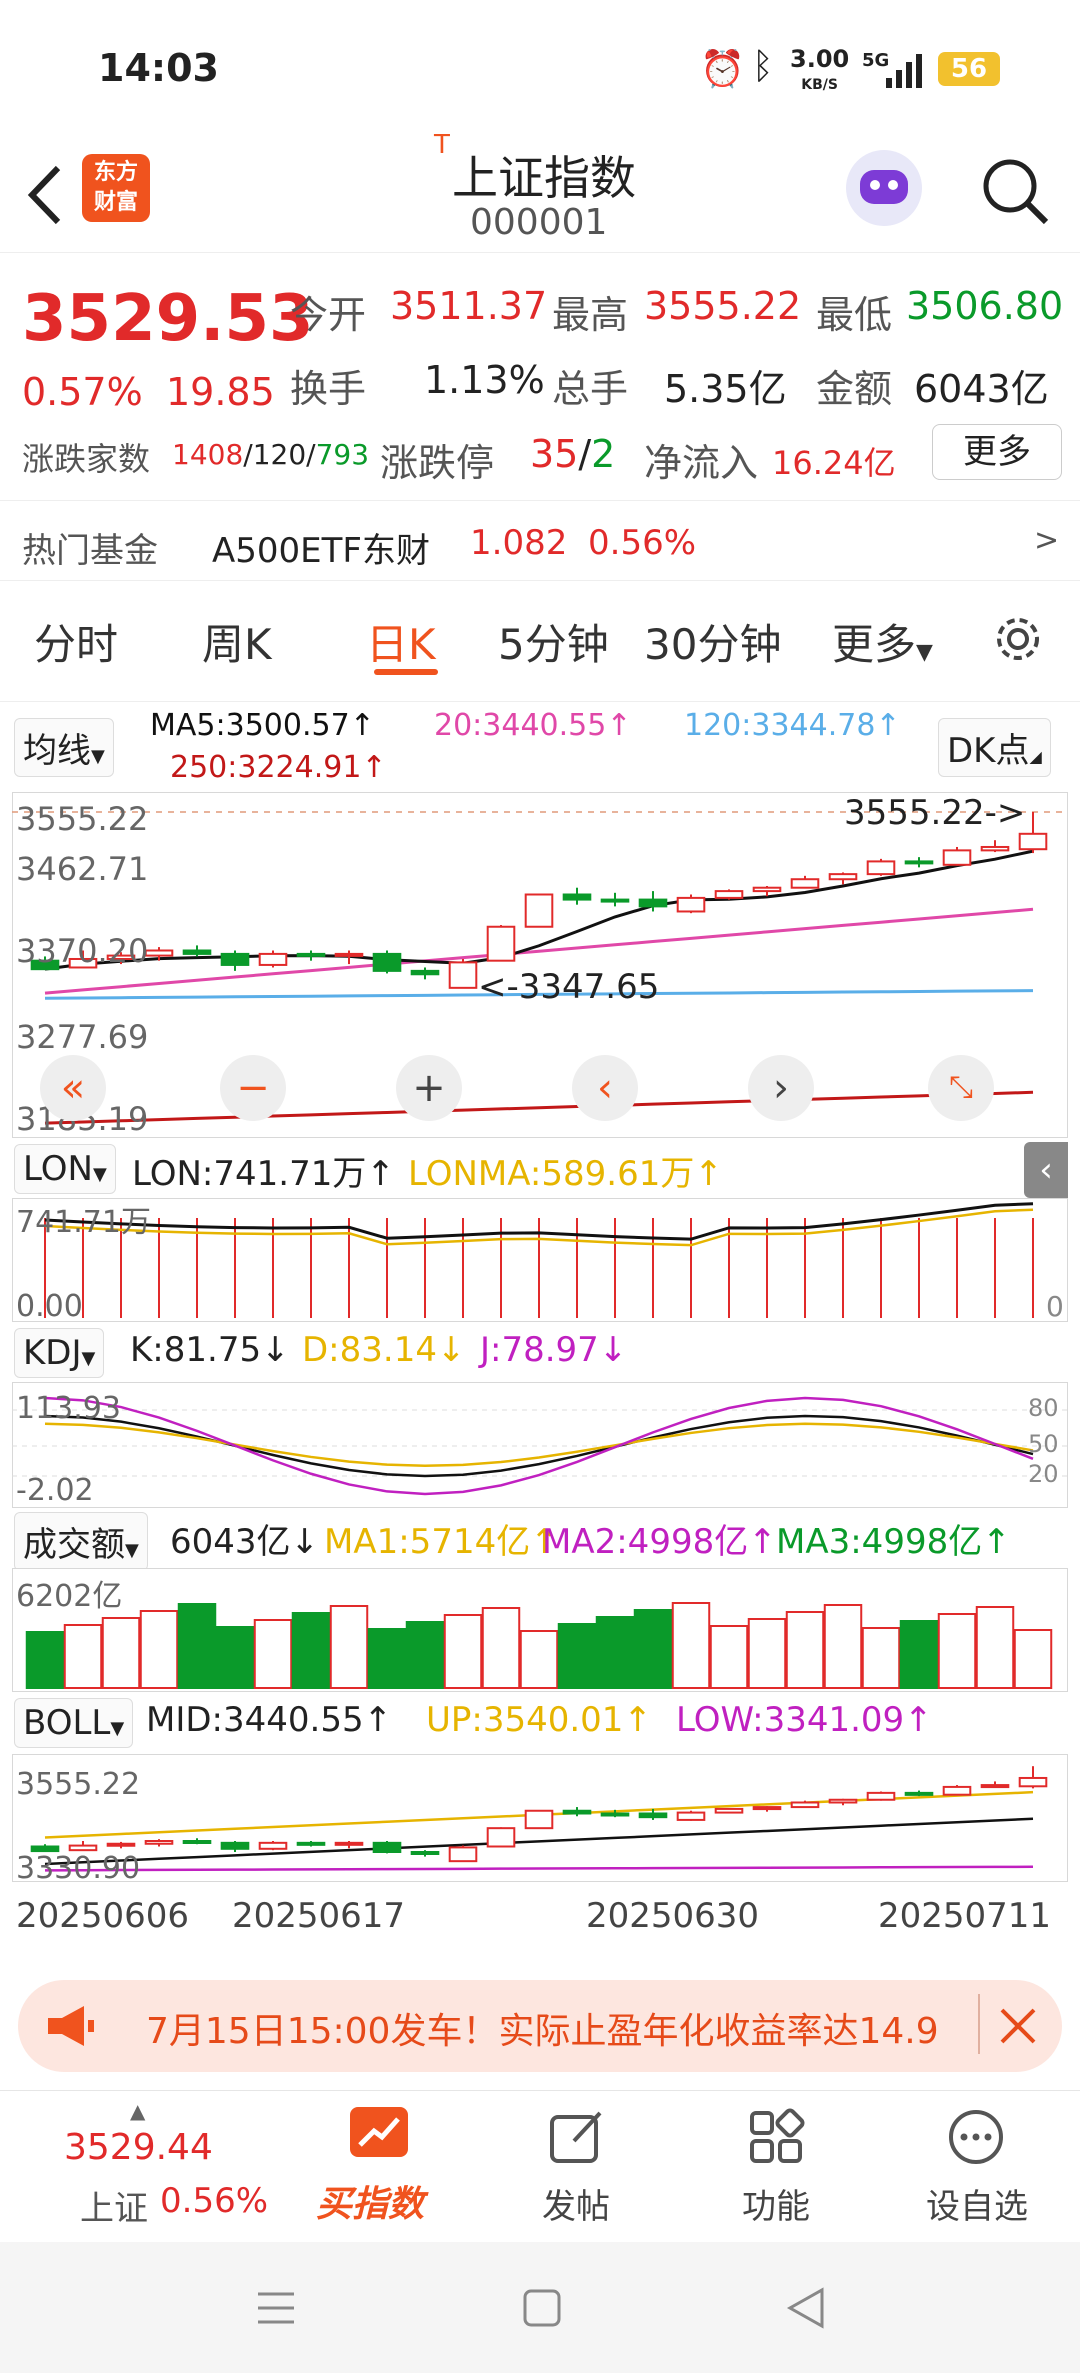 This screenshot has height=2373, width=1080. I want to click on last-price: 3529.53, so click(168, 319).